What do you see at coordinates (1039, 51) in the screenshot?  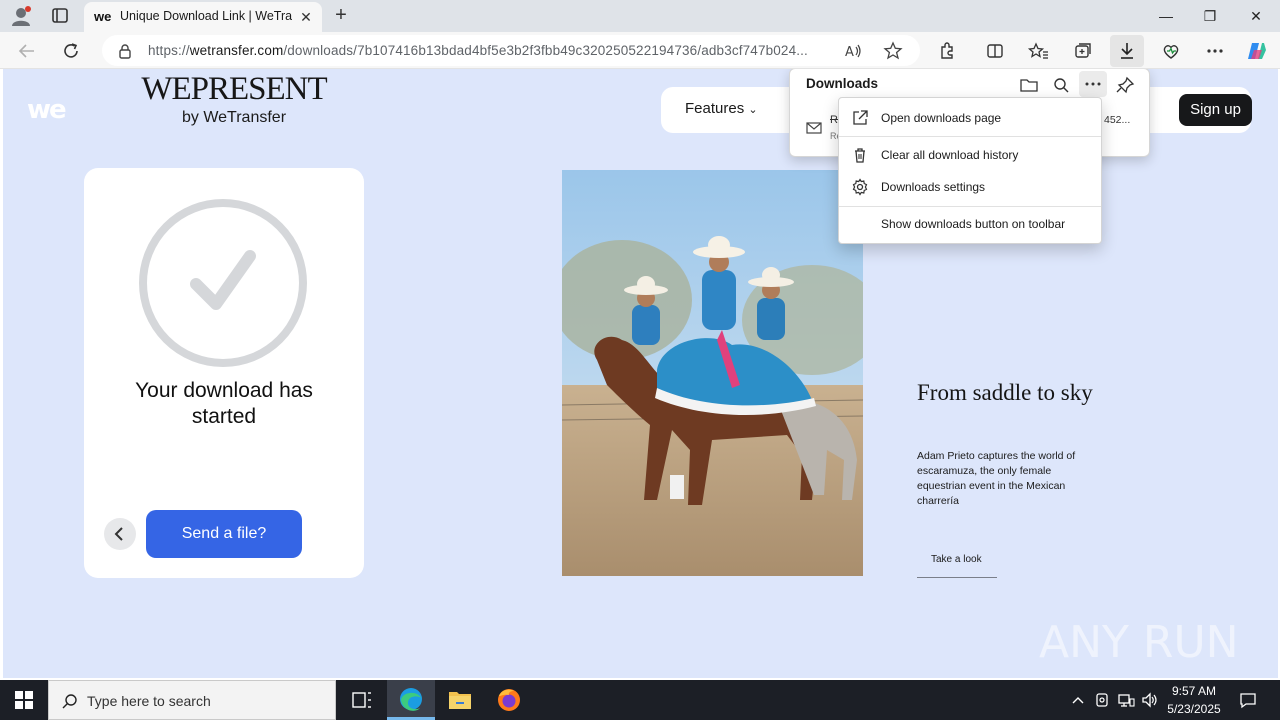 I see `favorites-icon` at bounding box center [1039, 51].